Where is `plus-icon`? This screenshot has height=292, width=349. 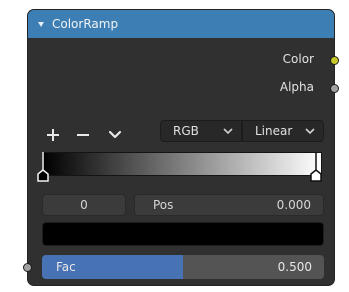 plus-icon is located at coordinates (53, 135).